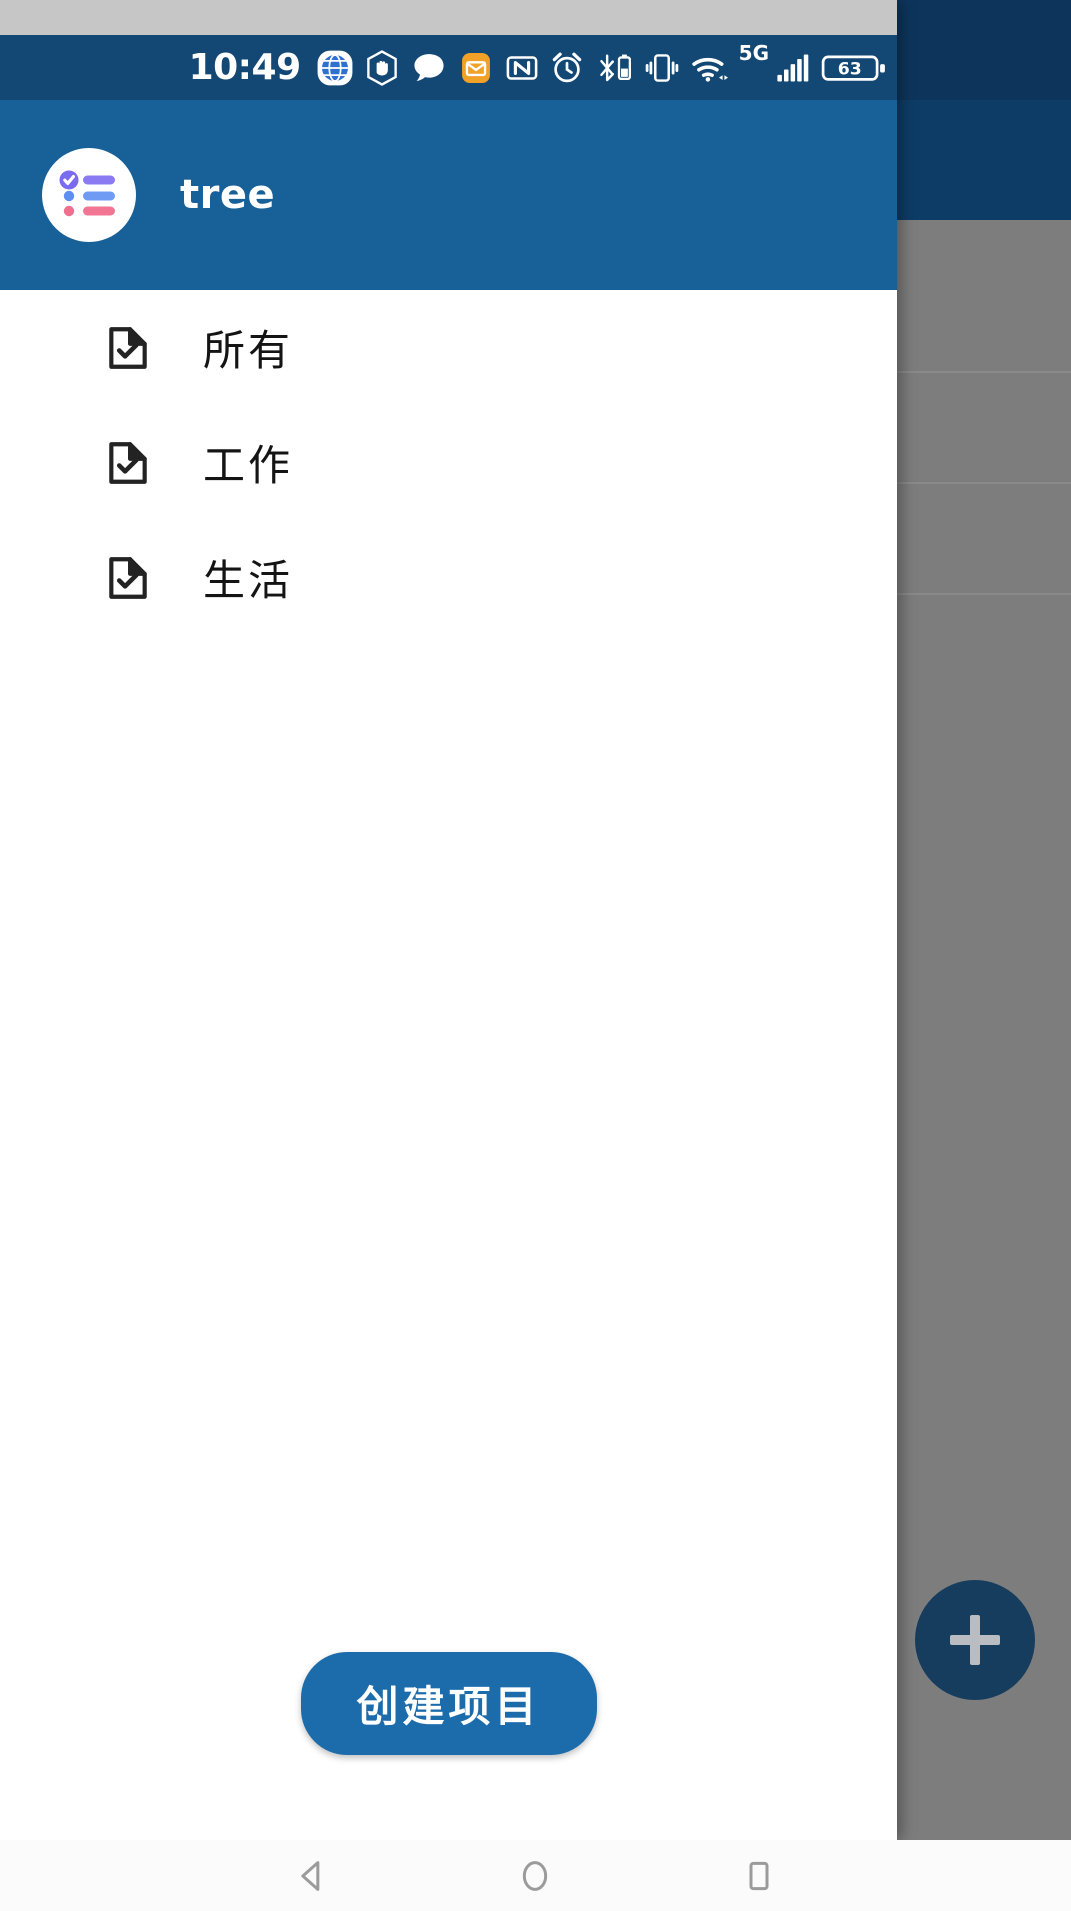 Image resolution: width=1071 pixels, height=1911 pixels. What do you see at coordinates (448, 195) in the screenshot?
I see `drawer-header: tree` at bounding box center [448, 195].